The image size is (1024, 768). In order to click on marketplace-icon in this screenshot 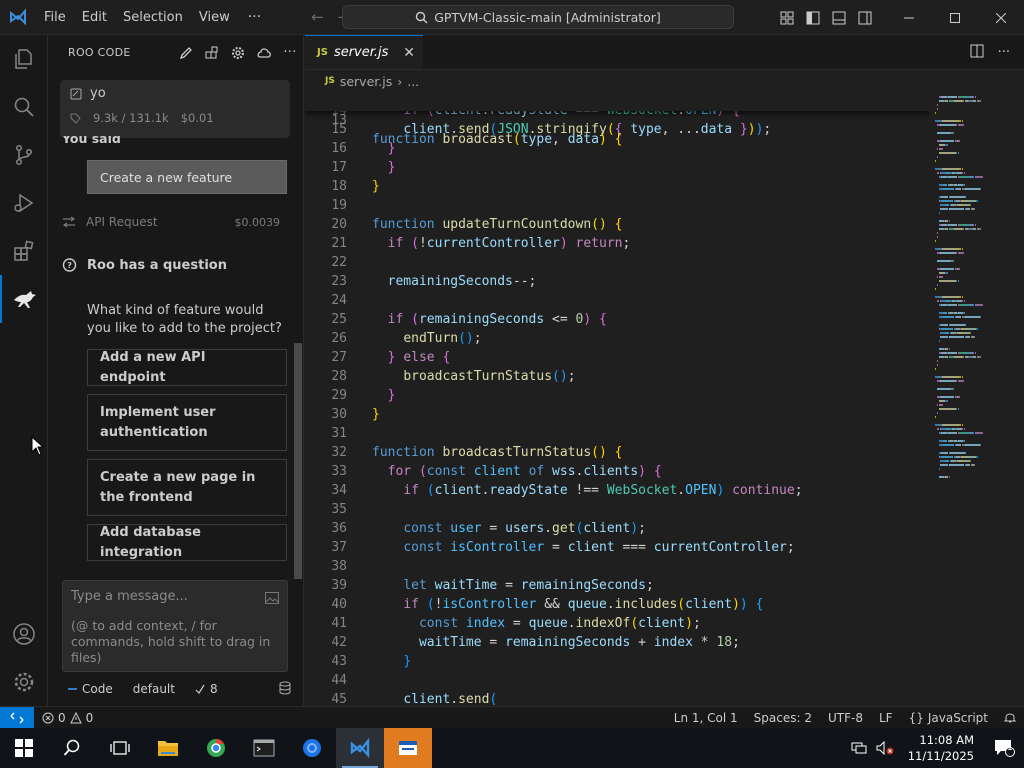, I will do `click(212, 53)`.